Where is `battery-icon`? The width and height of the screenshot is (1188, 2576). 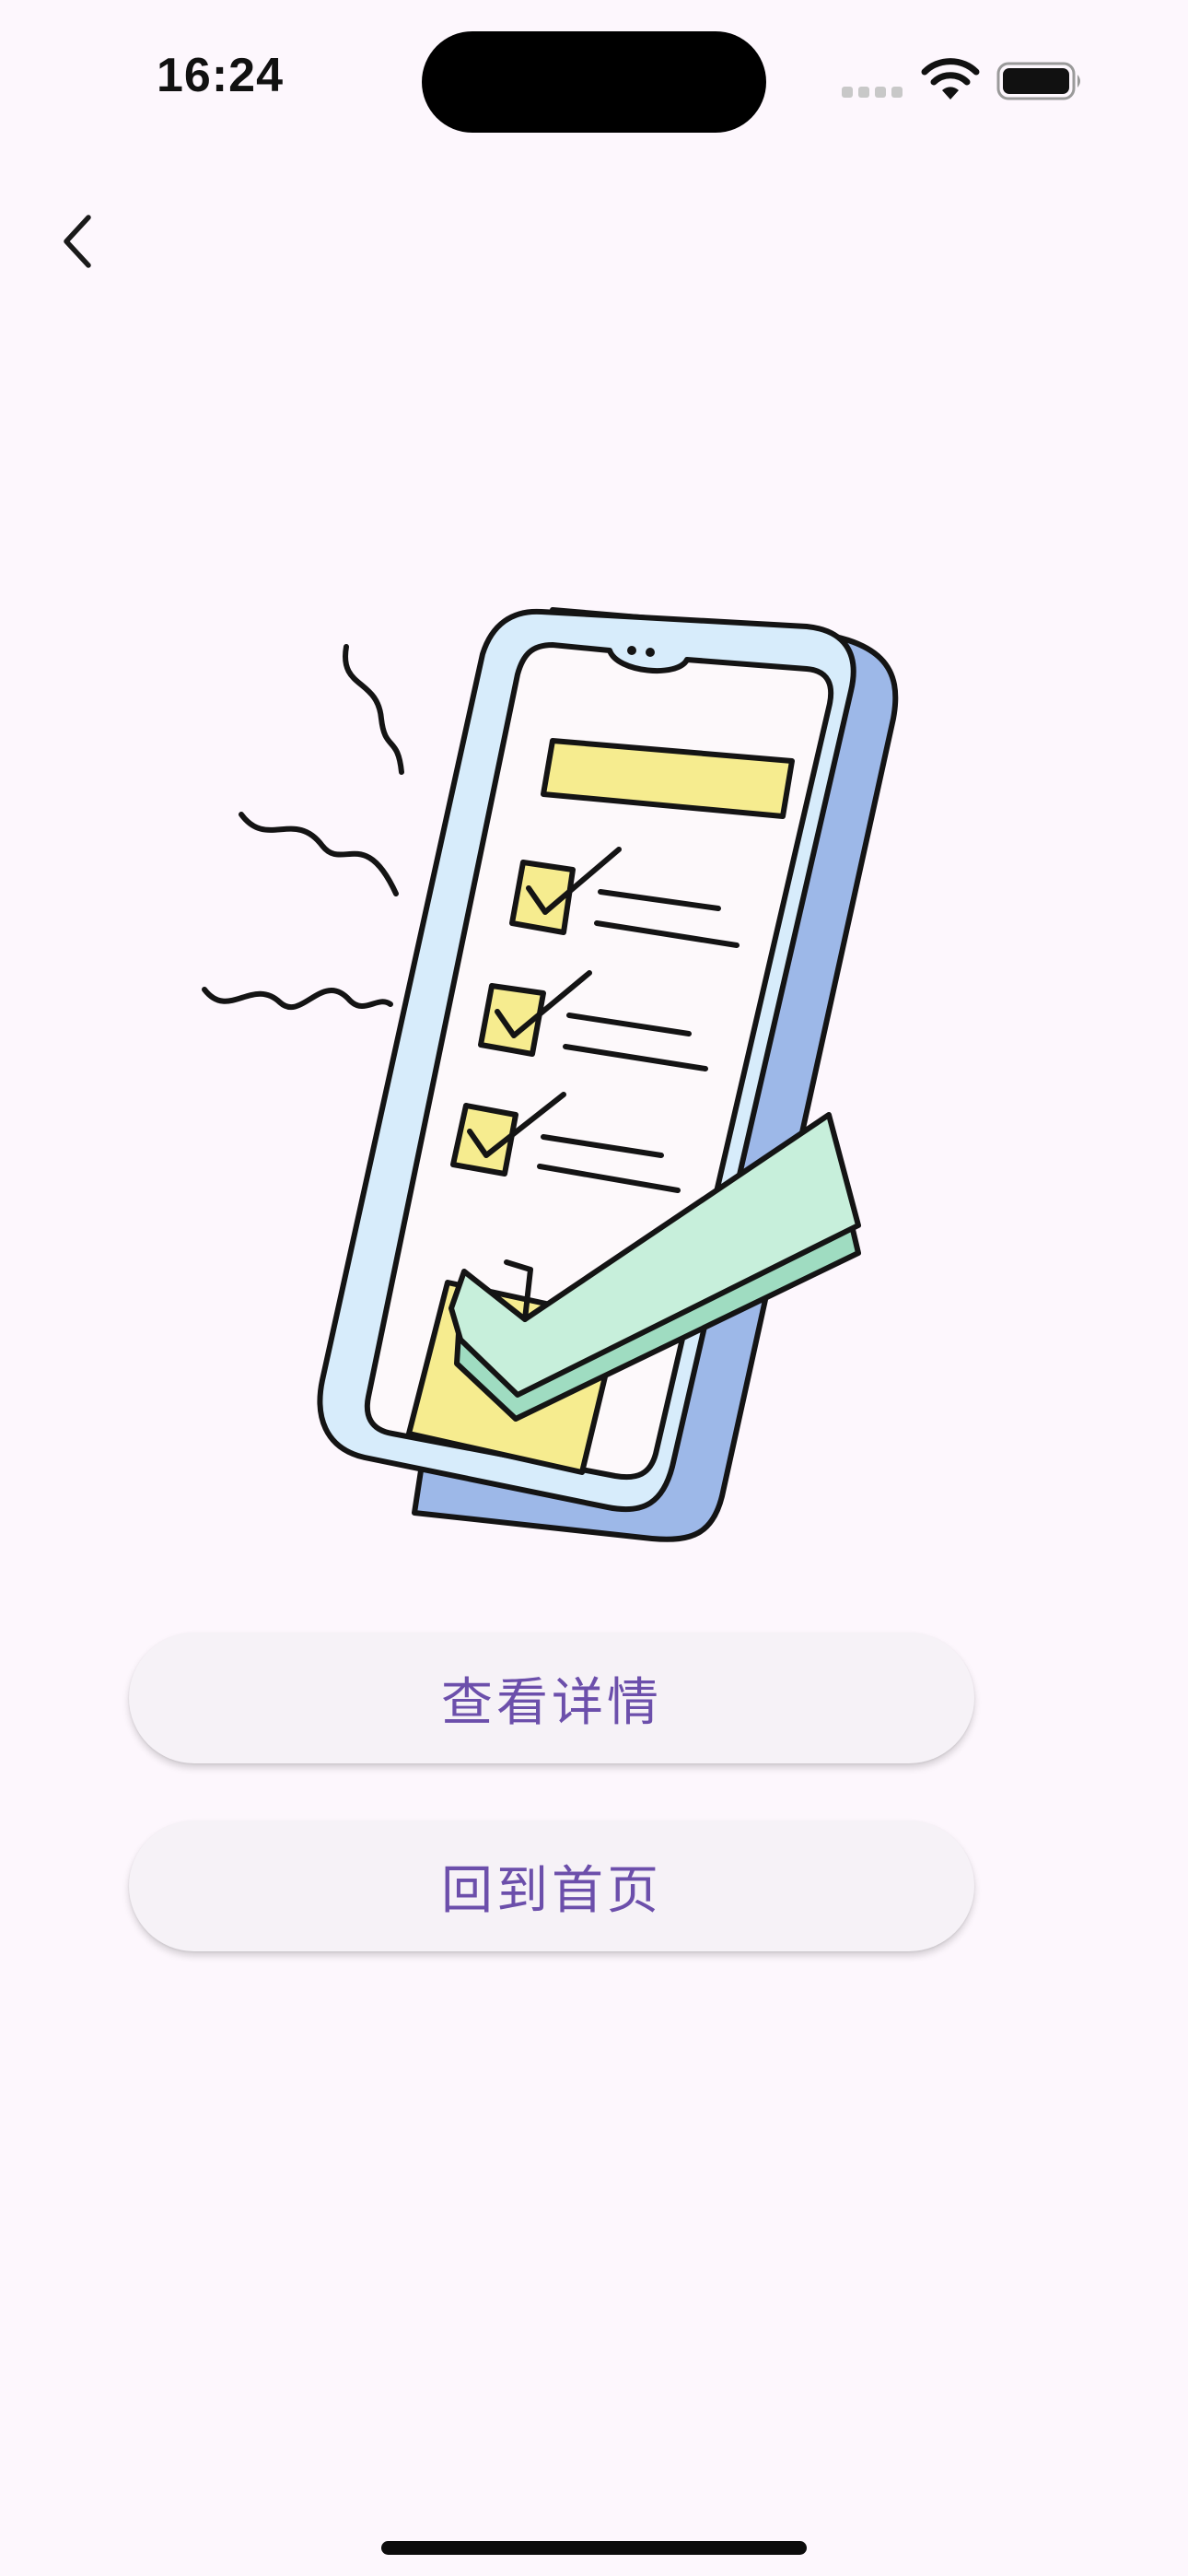 battery-icon is located at coordinates (1038, 81).